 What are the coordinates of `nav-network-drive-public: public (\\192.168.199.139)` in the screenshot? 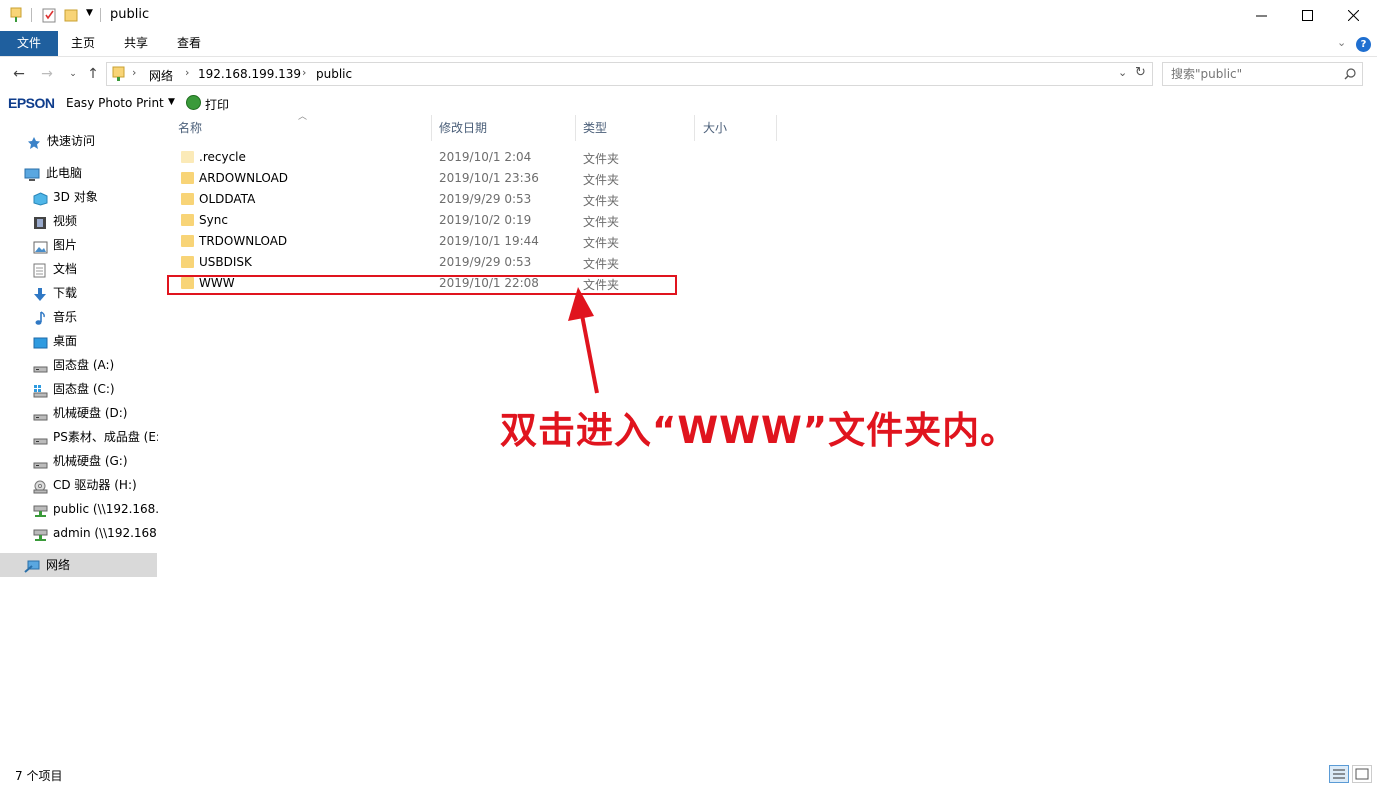 It's located at (95, 509).